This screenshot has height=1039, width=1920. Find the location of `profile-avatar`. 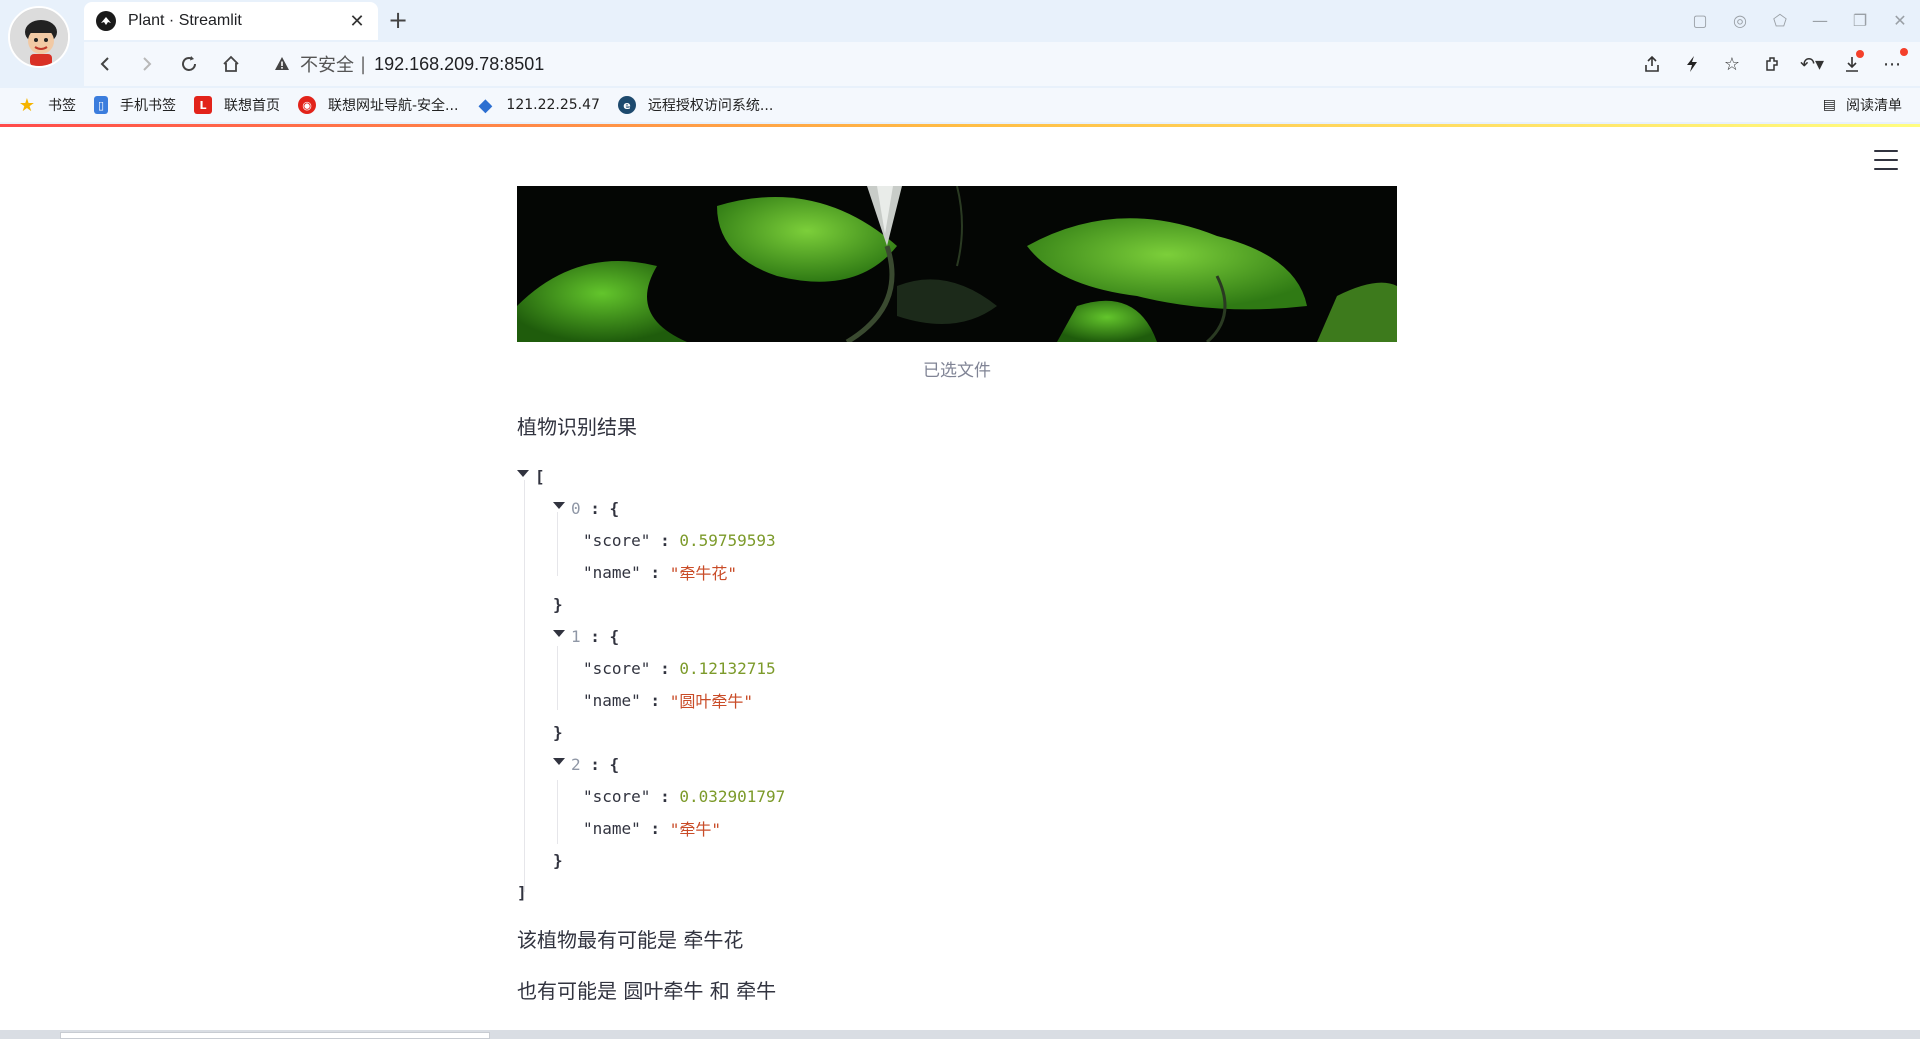

profile-avatar is located at coordinates (39, 37).